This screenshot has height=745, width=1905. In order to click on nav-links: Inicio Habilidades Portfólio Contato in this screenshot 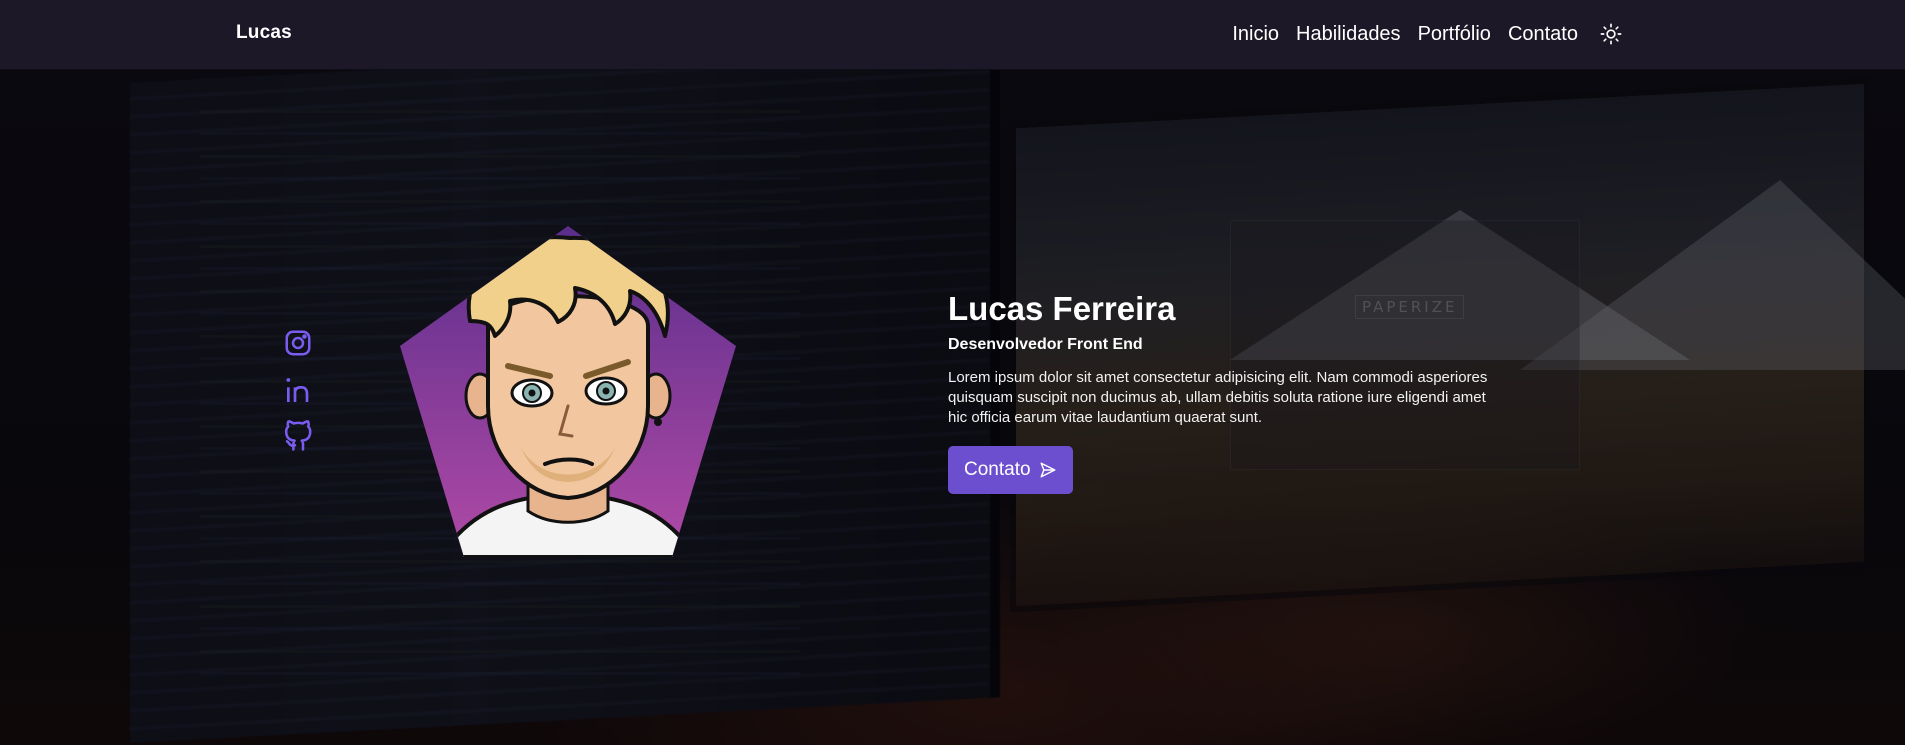, I will do `click(1427, 34)`.